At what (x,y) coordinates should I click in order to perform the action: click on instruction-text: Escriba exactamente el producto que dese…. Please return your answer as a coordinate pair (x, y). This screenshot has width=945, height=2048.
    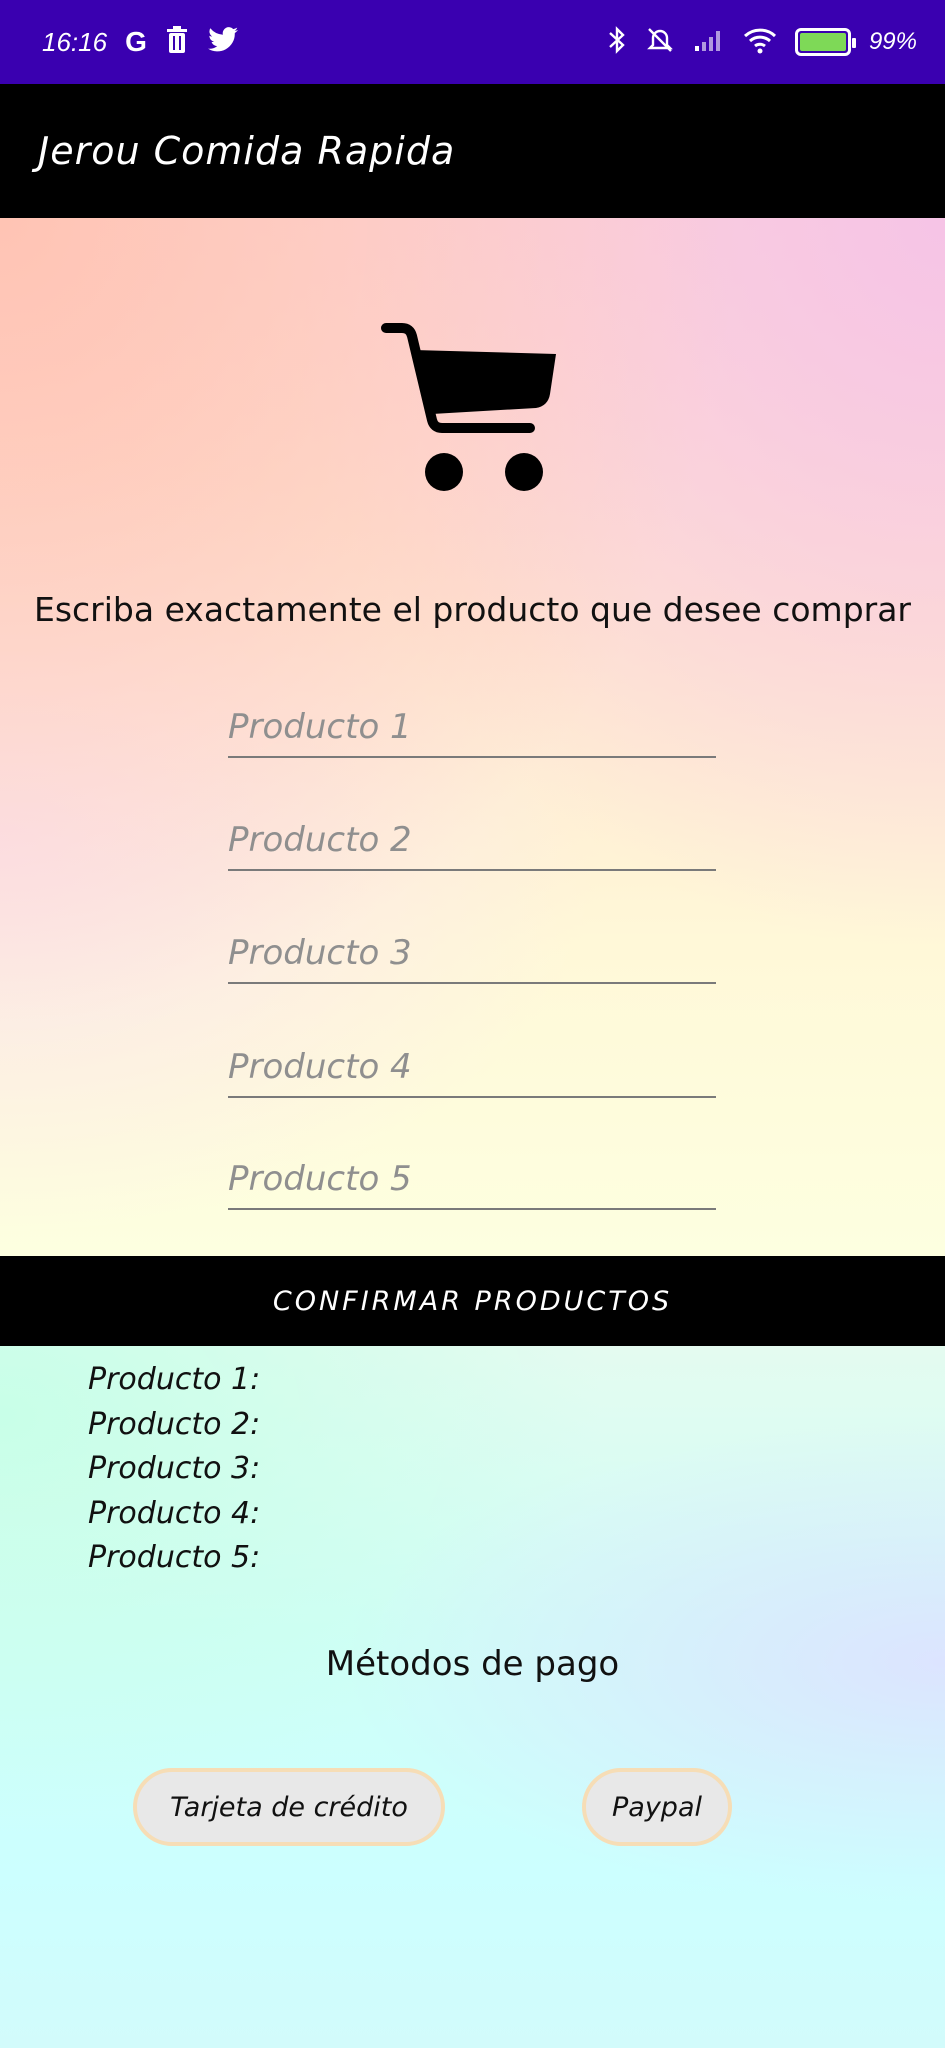
    Looking at the image, I should click on (472, 609).